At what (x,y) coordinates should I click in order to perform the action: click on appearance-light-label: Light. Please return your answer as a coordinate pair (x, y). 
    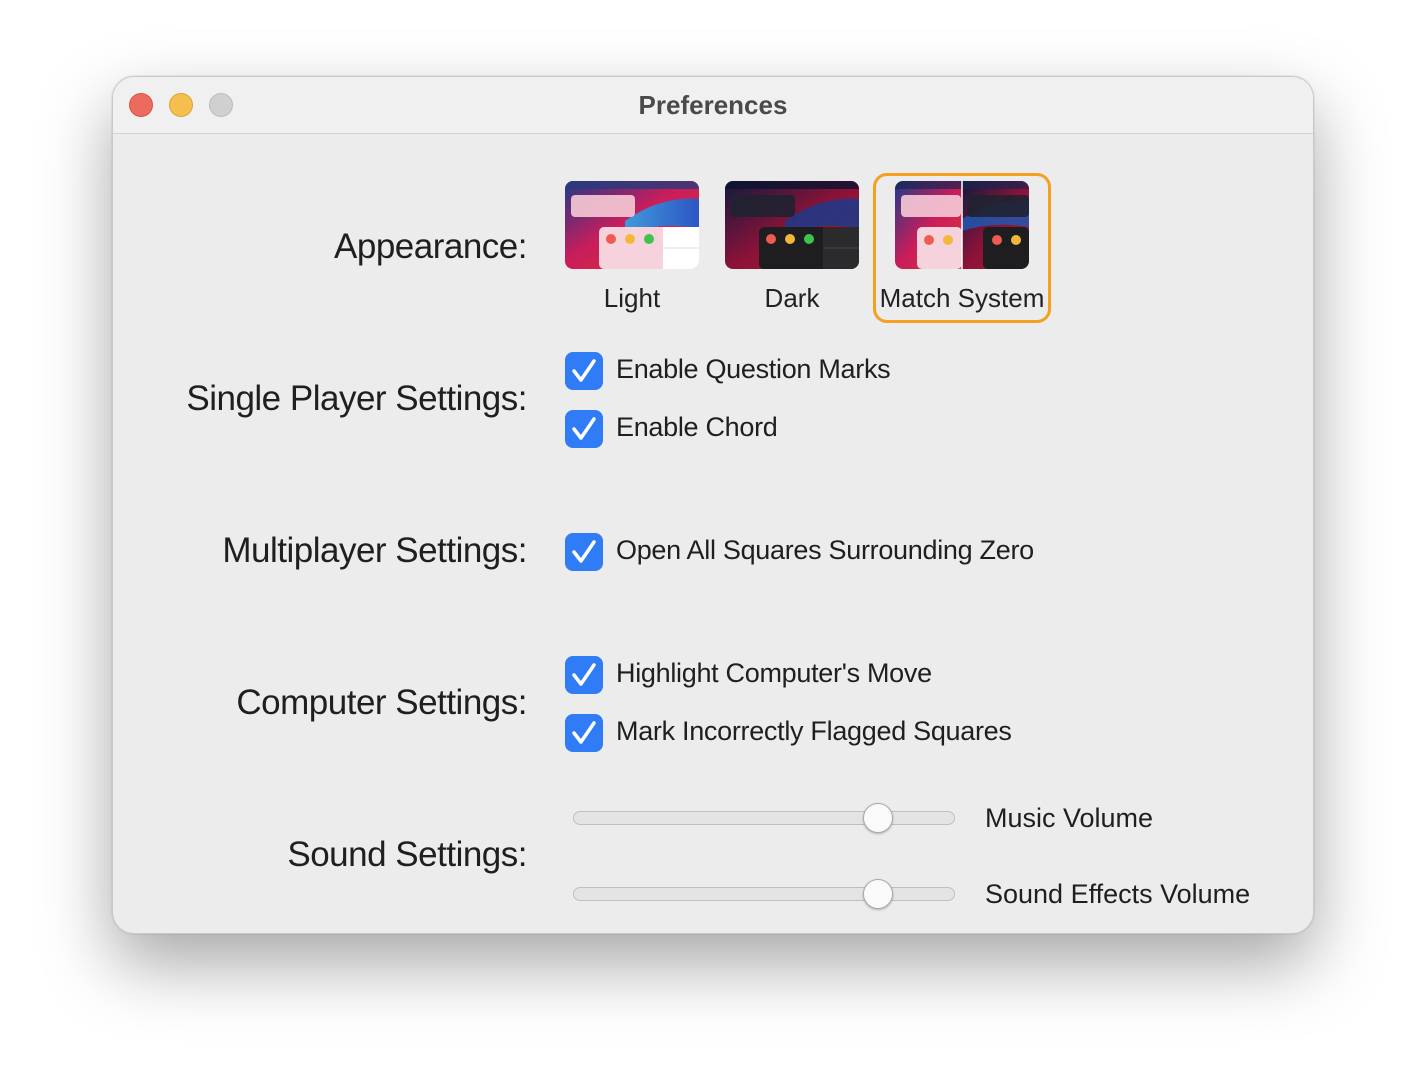
    Looking at the image, I should click on (632, 298).